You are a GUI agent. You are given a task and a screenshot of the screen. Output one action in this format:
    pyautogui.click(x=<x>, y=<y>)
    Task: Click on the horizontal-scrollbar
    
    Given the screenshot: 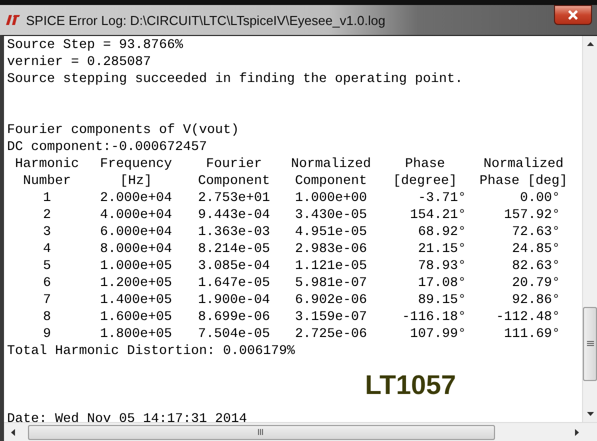 What is the action you would take?
    pyautogui.click(x=300, y=431)
    